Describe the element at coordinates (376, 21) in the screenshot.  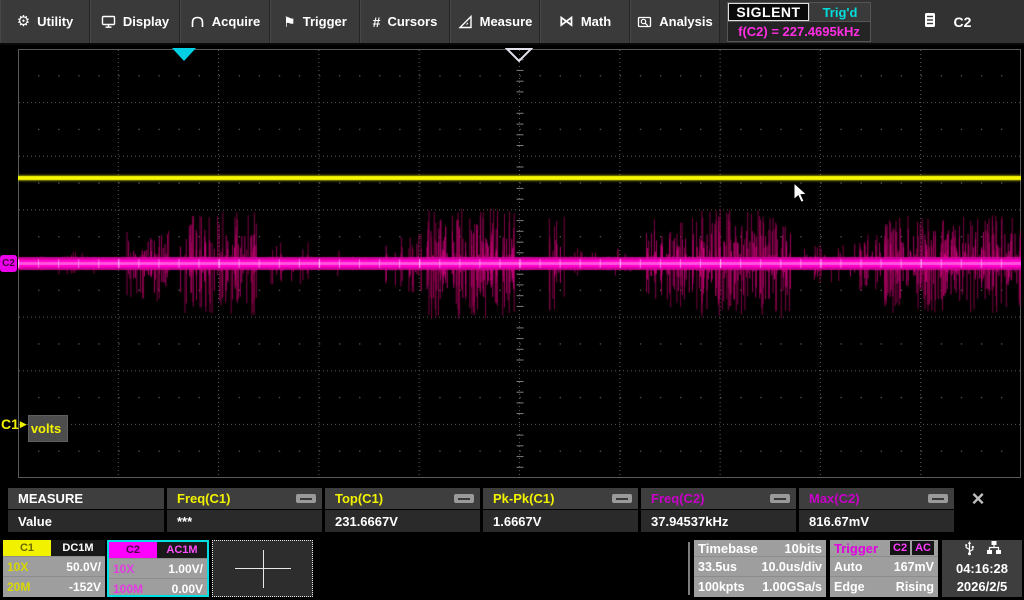
I see `cursors-icon: #` at that location.